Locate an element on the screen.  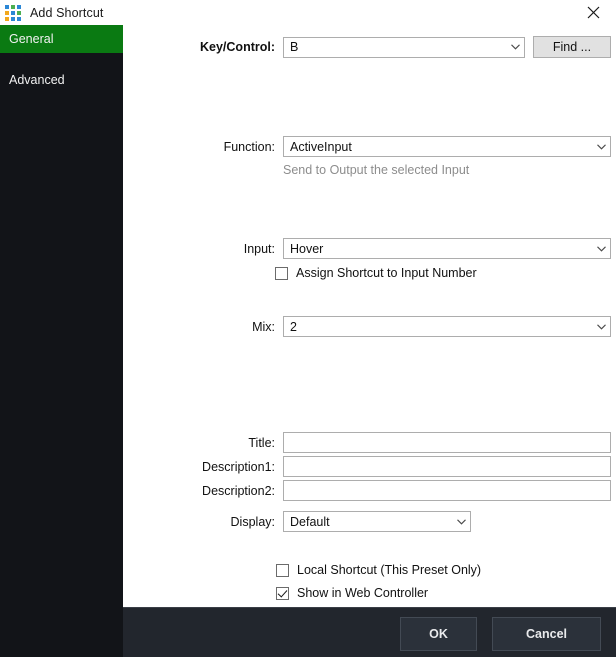
function-row: Function: ActiveInput is located at coordinates (369, 146).